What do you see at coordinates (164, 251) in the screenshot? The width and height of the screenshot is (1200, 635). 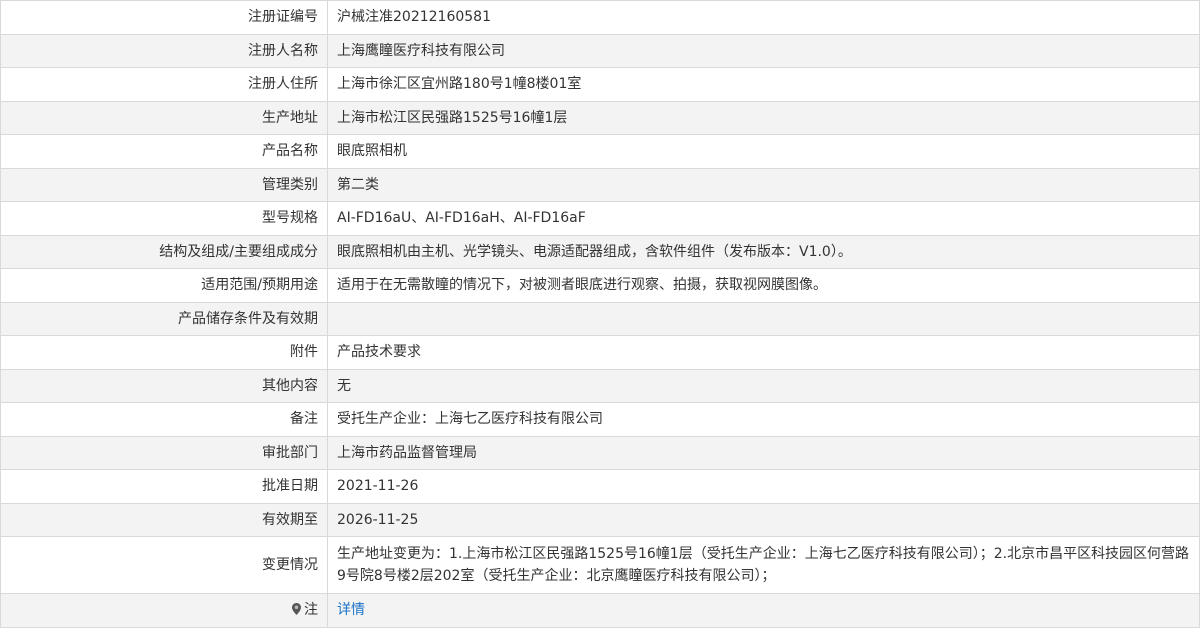 I see `row-label: 结构及组成/主要组成成分` at bounding box center [164, 251].